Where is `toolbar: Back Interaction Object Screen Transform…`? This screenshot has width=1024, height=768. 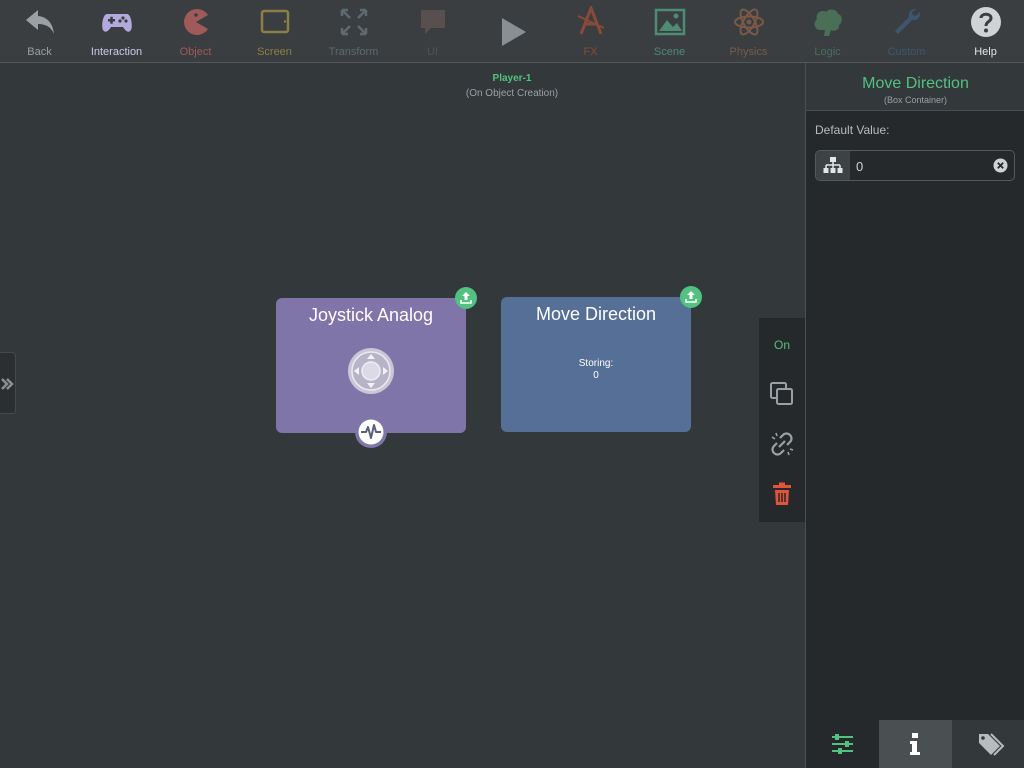 toolbar: Back Interaction Object Screen Transform… is located at coordinates (512, 31).